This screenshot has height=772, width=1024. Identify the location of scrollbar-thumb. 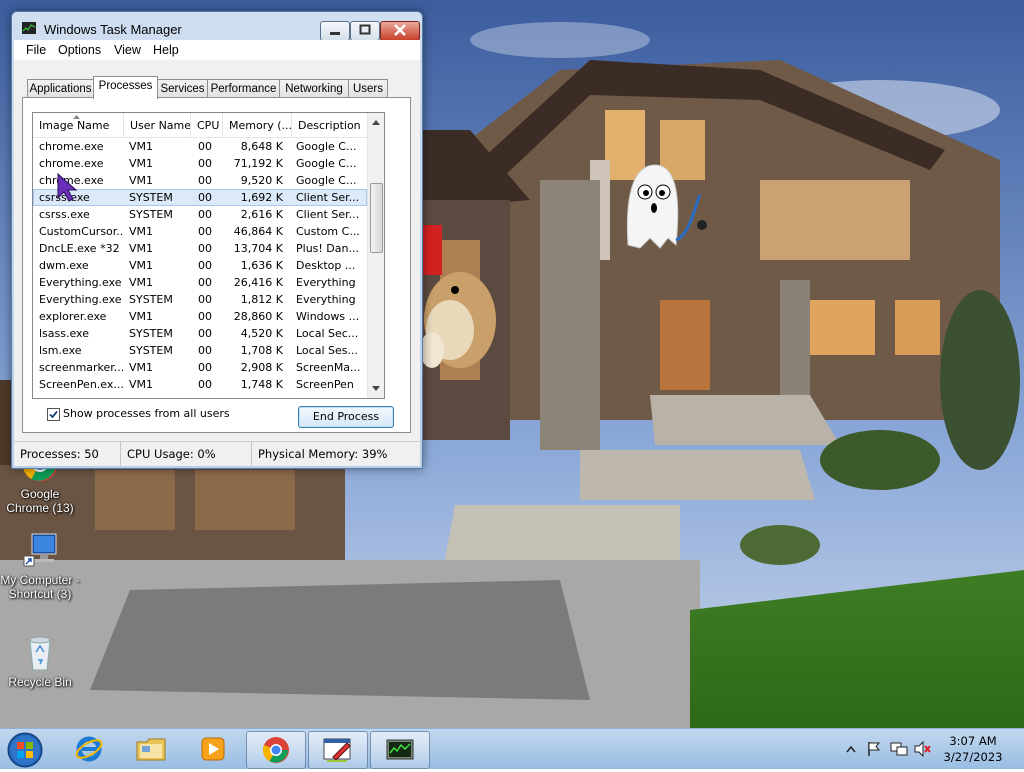
(376, 218).